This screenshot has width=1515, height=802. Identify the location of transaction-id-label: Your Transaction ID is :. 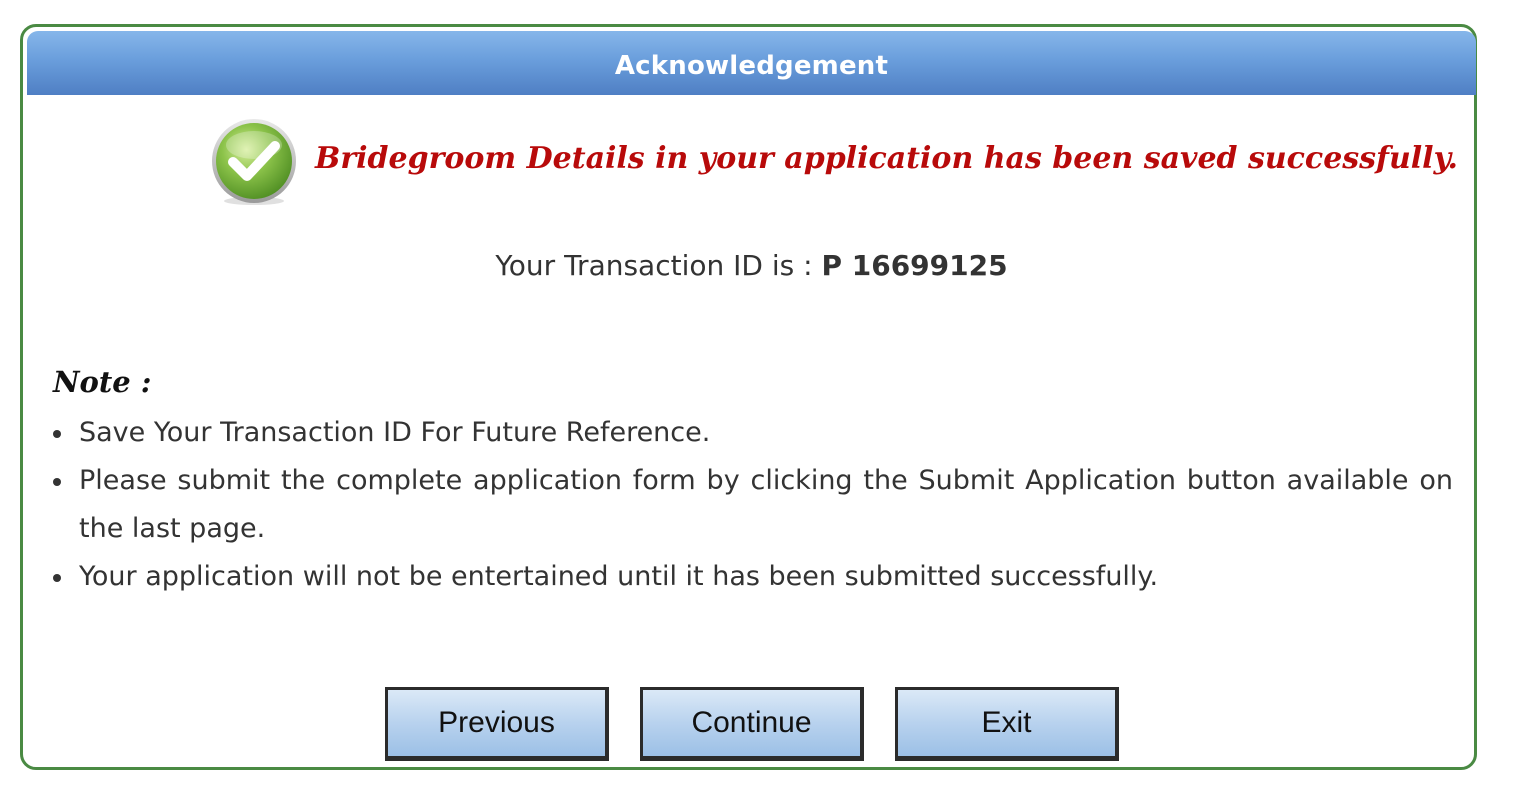
(658, 265).